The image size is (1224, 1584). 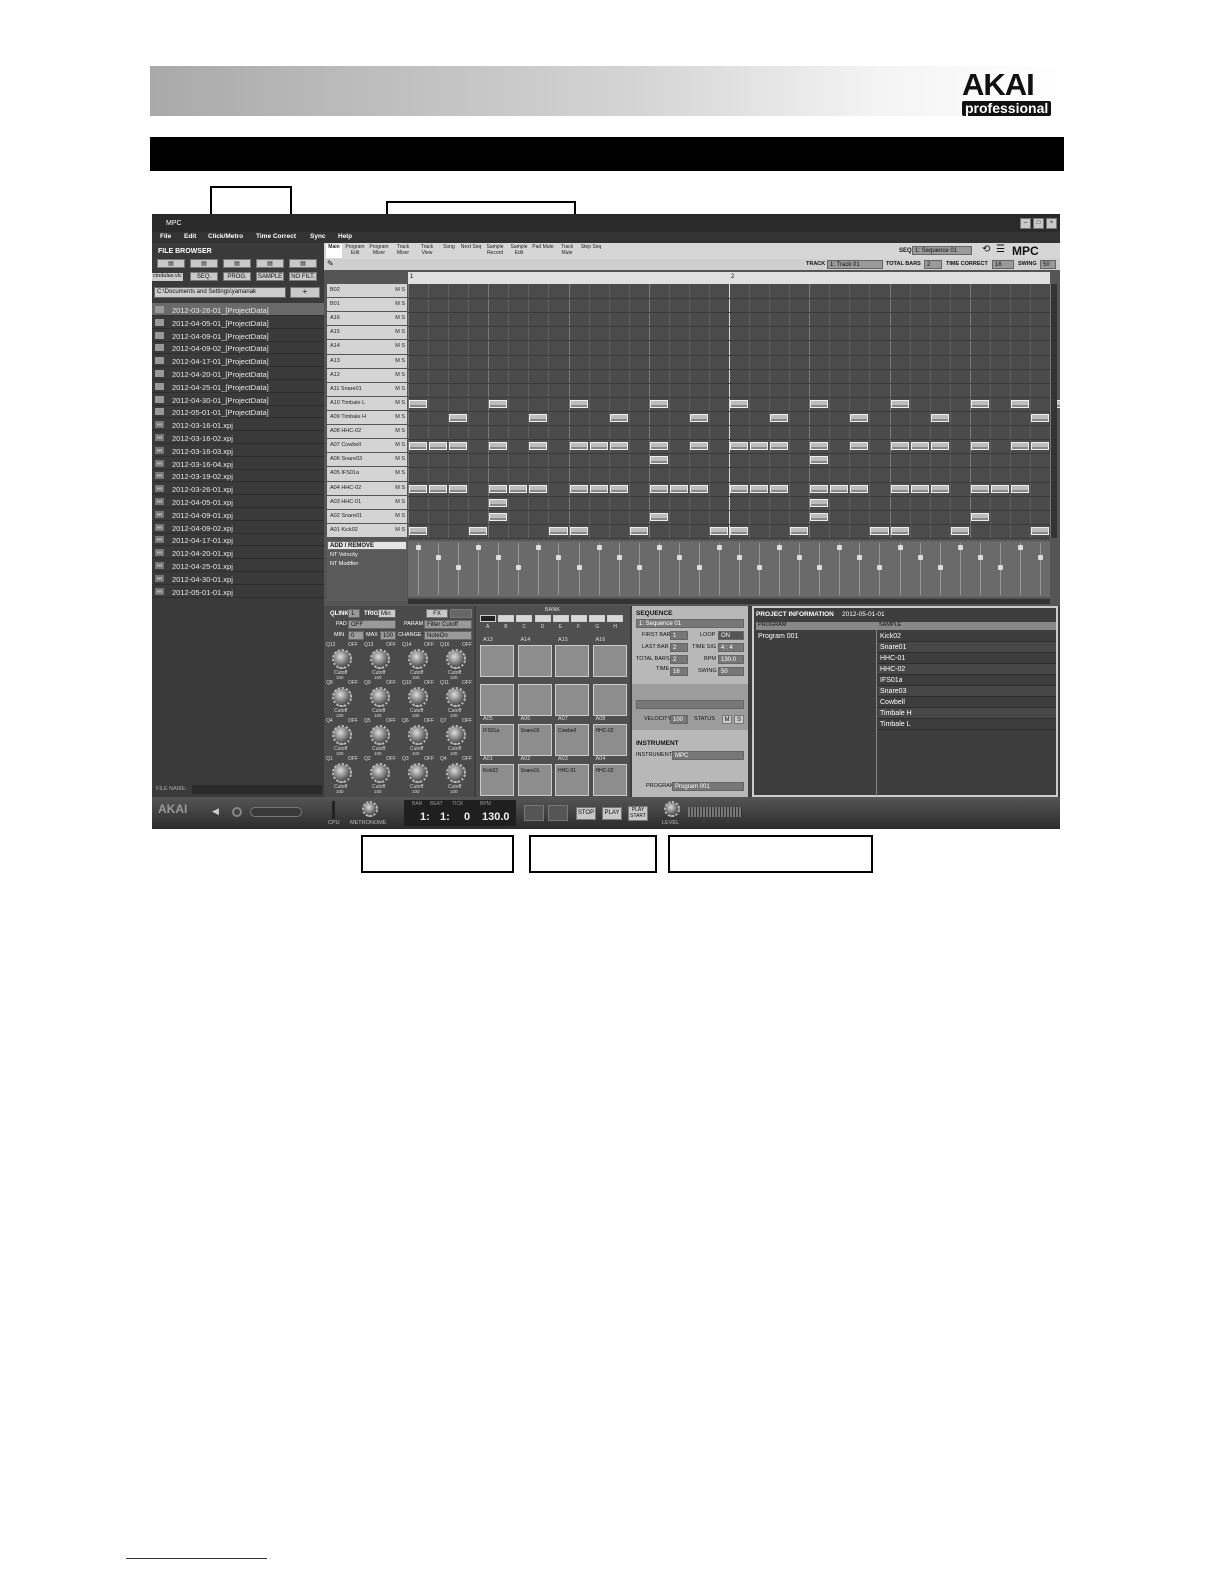 What do you see at coordinates (204, 263) in the screenshot?
I see `browser-view-btn-2: ▤` at bounding box center [204, 263].